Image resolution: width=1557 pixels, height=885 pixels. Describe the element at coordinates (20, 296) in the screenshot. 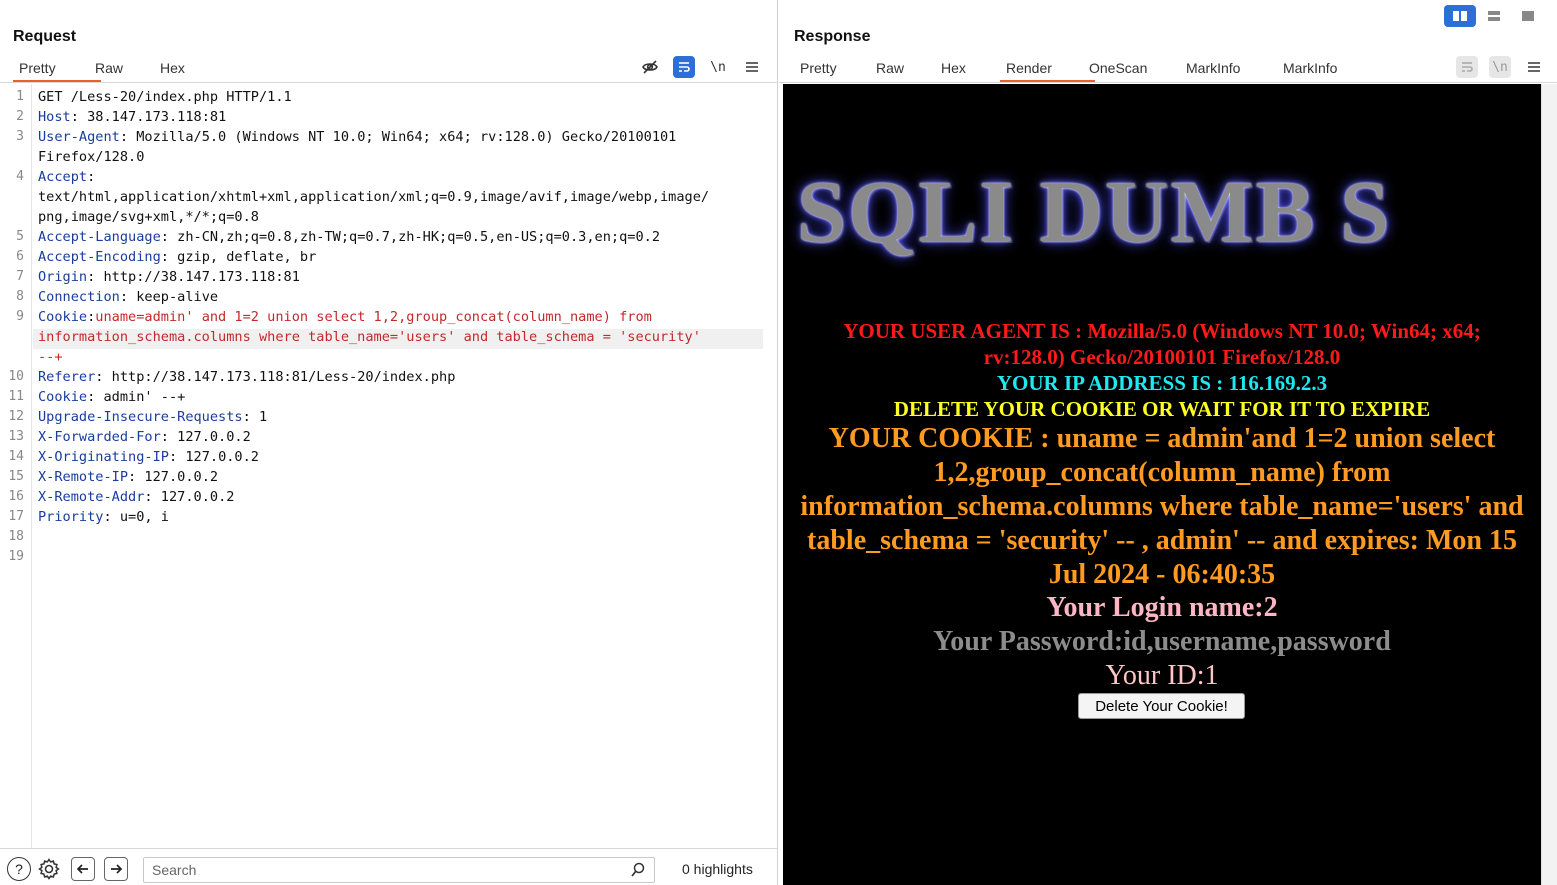

I see `line-number: 8` at that location.